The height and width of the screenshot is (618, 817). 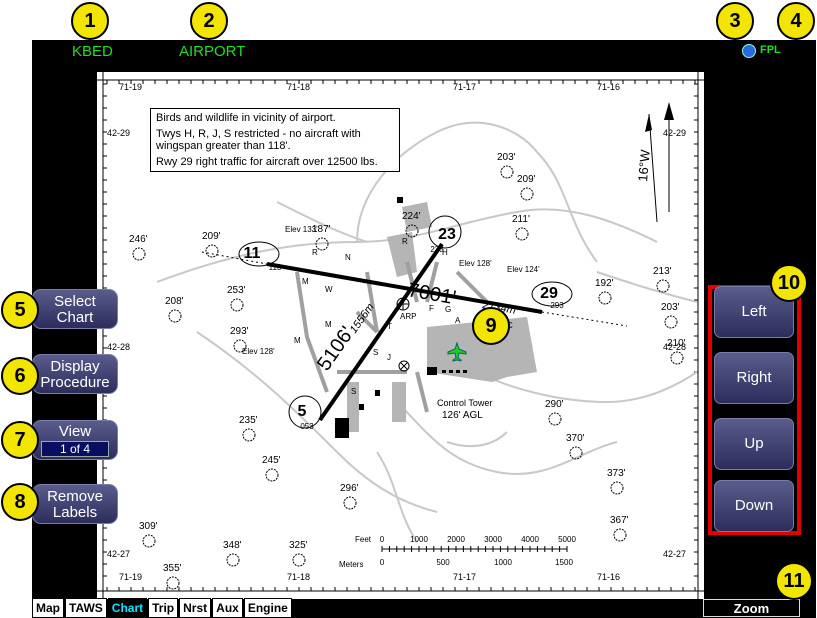 I want to click on obstacle-elevation: 213', so click(x=662, y=271).